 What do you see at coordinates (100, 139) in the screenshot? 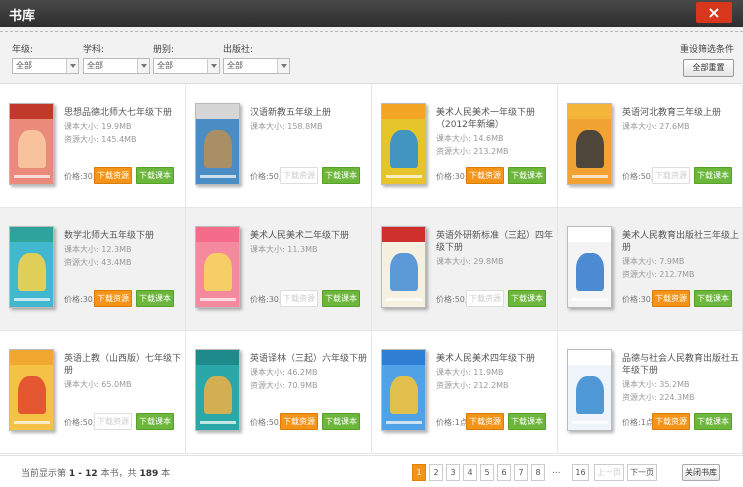
I see `resource-size: 资源大小: 145.4MB` at bounding box center [100, 139].